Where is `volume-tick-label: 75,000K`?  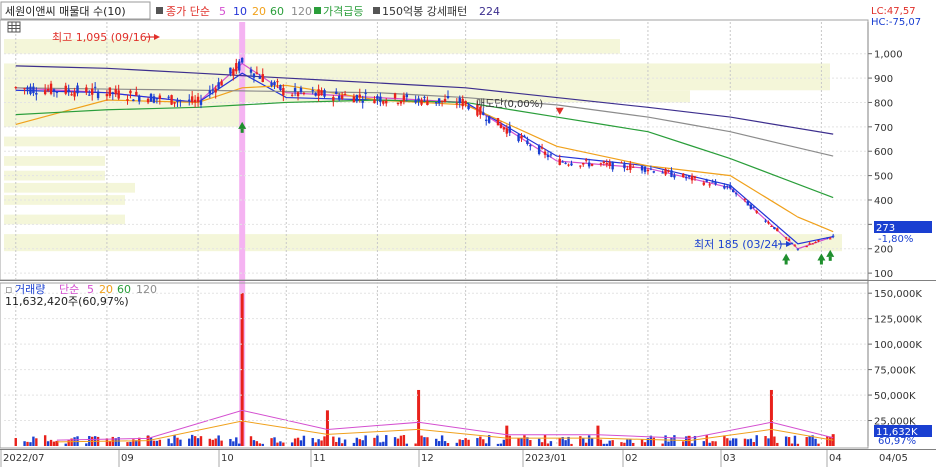
volume-tick-label: 75,000K is located at coordinates (895, 371).